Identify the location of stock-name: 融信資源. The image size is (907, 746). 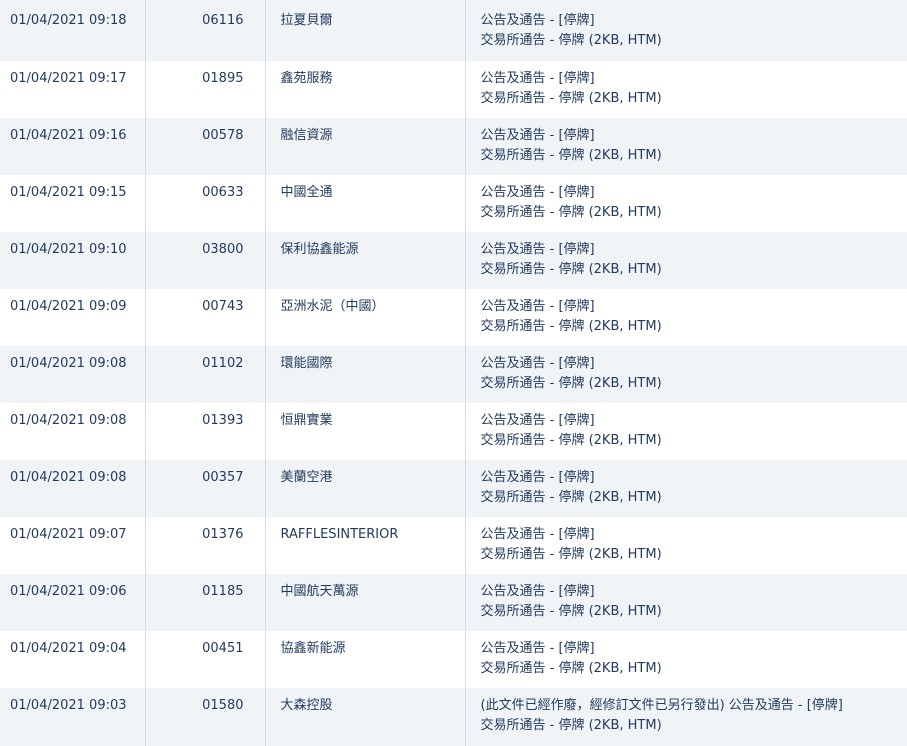
(306, 135).